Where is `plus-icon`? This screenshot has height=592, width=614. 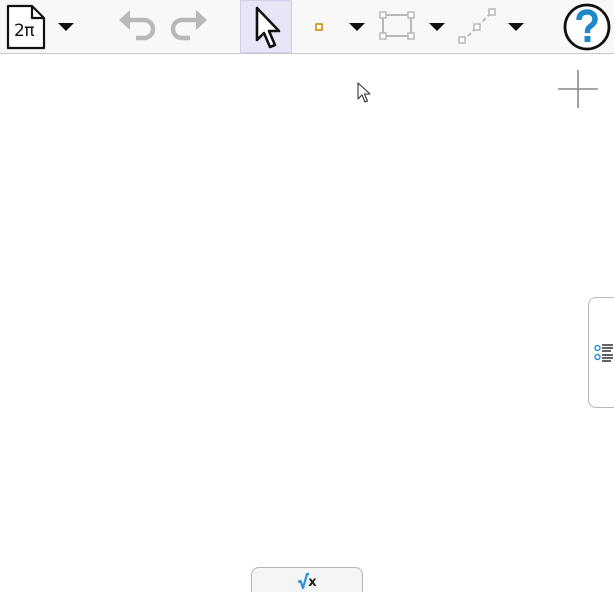 plus-icon is located at coordinates (578, 89).